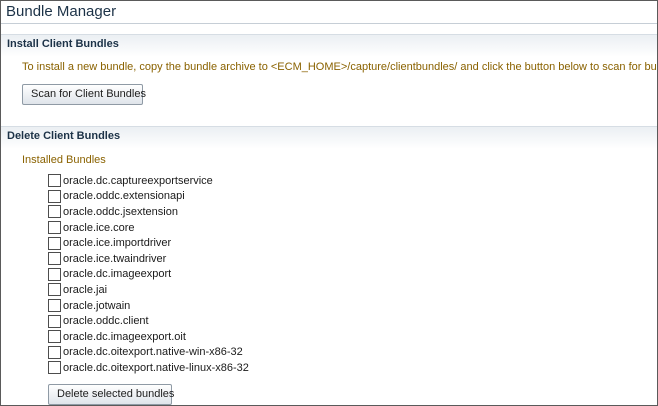  I want to click on bundle-item: oracle.oddc.extensionapi, so click(148, 197).